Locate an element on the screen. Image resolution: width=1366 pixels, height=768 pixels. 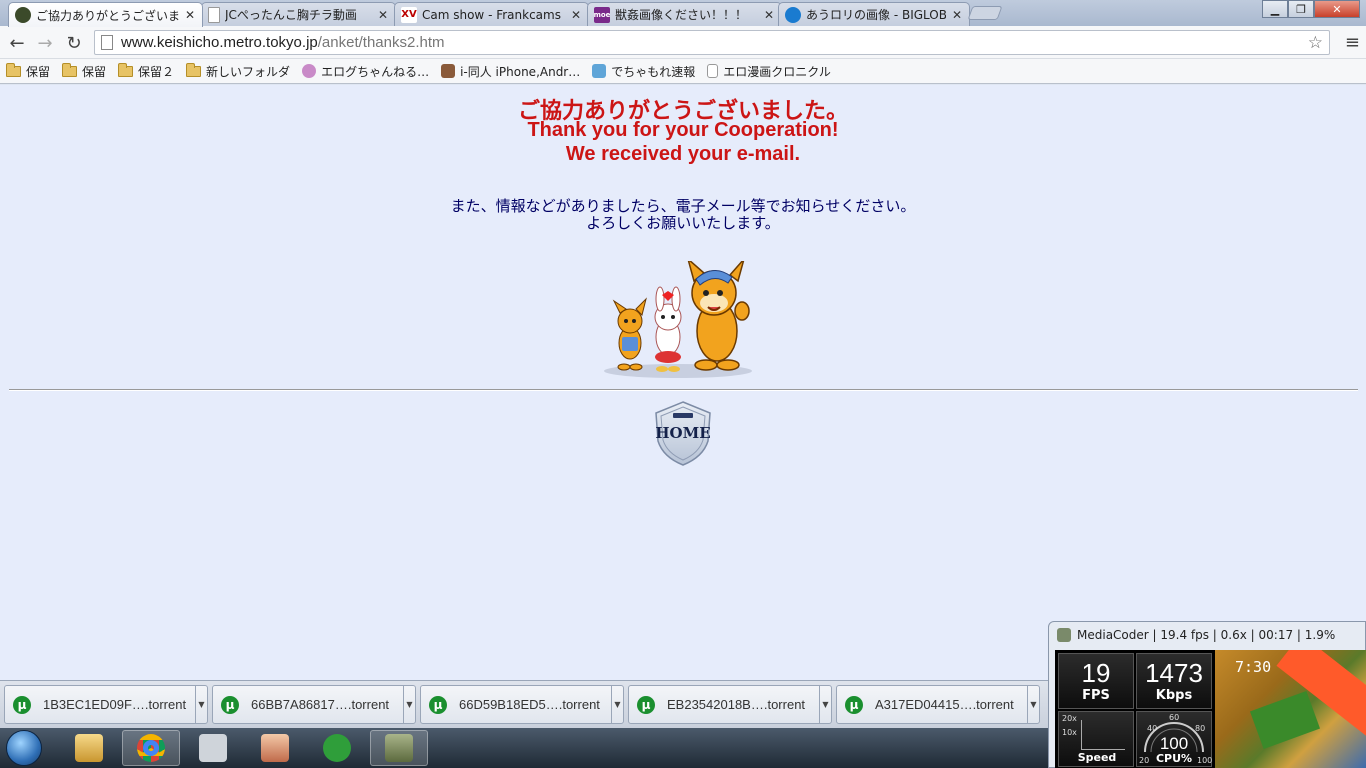
explorer-icon is located at coordinates (89, 748).